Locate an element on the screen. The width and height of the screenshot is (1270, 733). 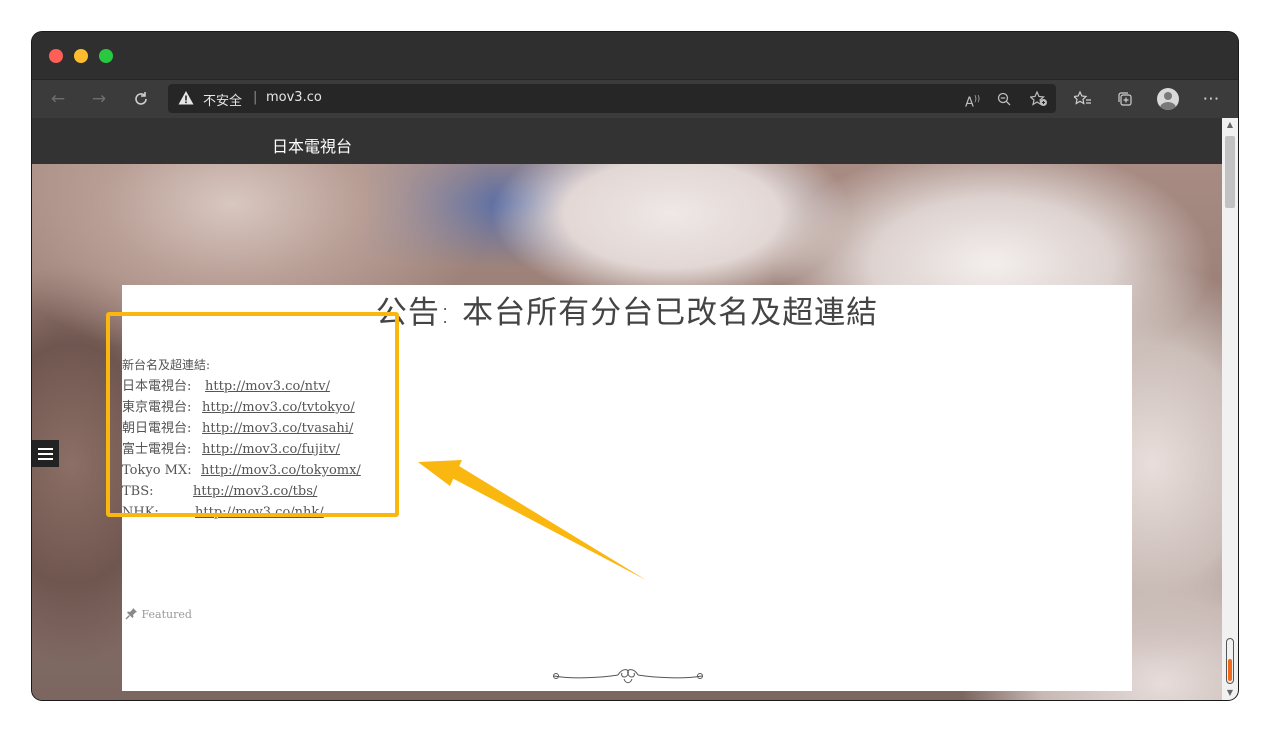
read-aloud-icon: A)) is located at coordinates (972, 98).